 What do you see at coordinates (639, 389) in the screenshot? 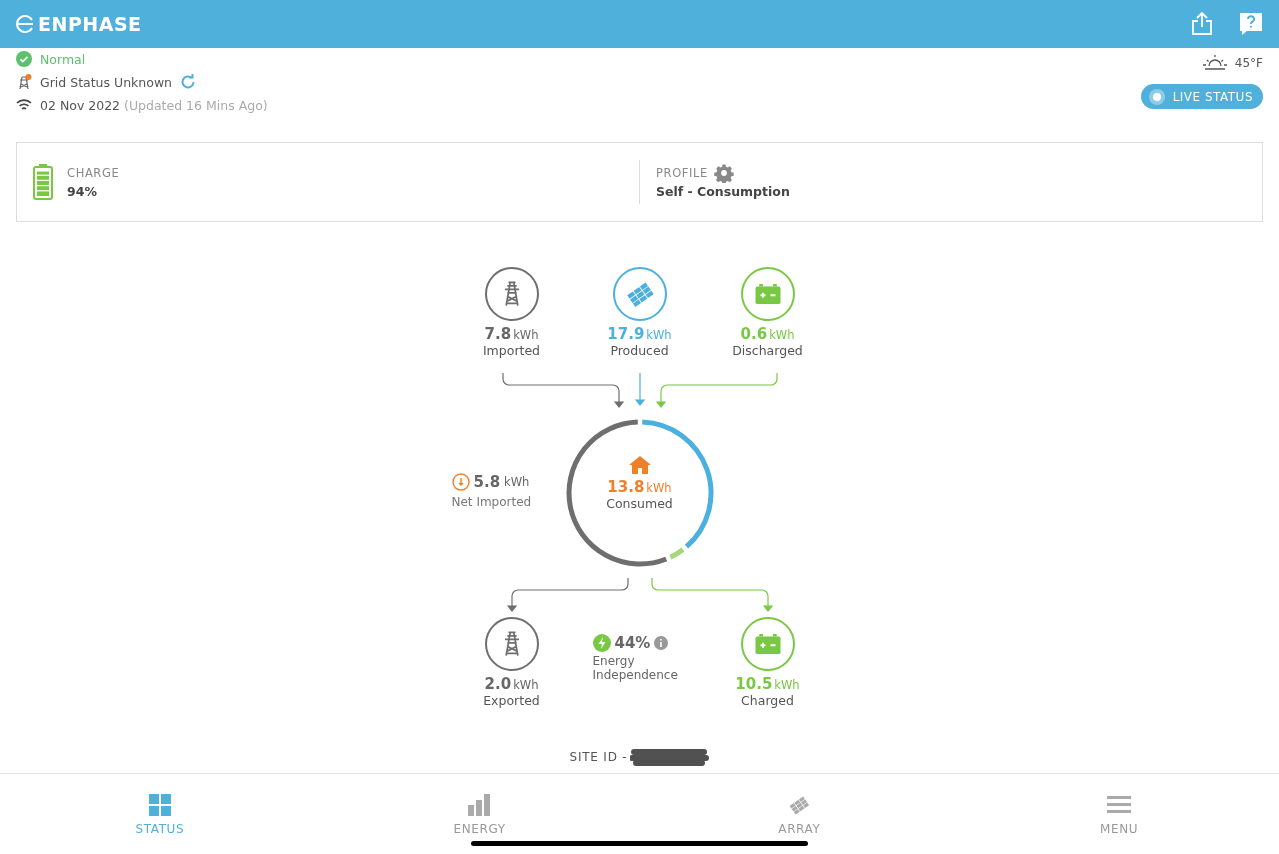
I see `flow-arrow` at bounding box center [639, 389].